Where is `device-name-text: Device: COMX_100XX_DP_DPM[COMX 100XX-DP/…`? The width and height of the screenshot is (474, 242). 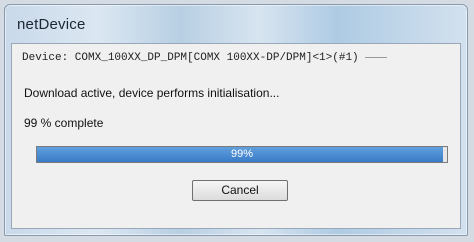
device-name-text: Device: COMX_100XX_DP_DPM[COMX 100XX-DP/… is located at coordinates (190, 58).